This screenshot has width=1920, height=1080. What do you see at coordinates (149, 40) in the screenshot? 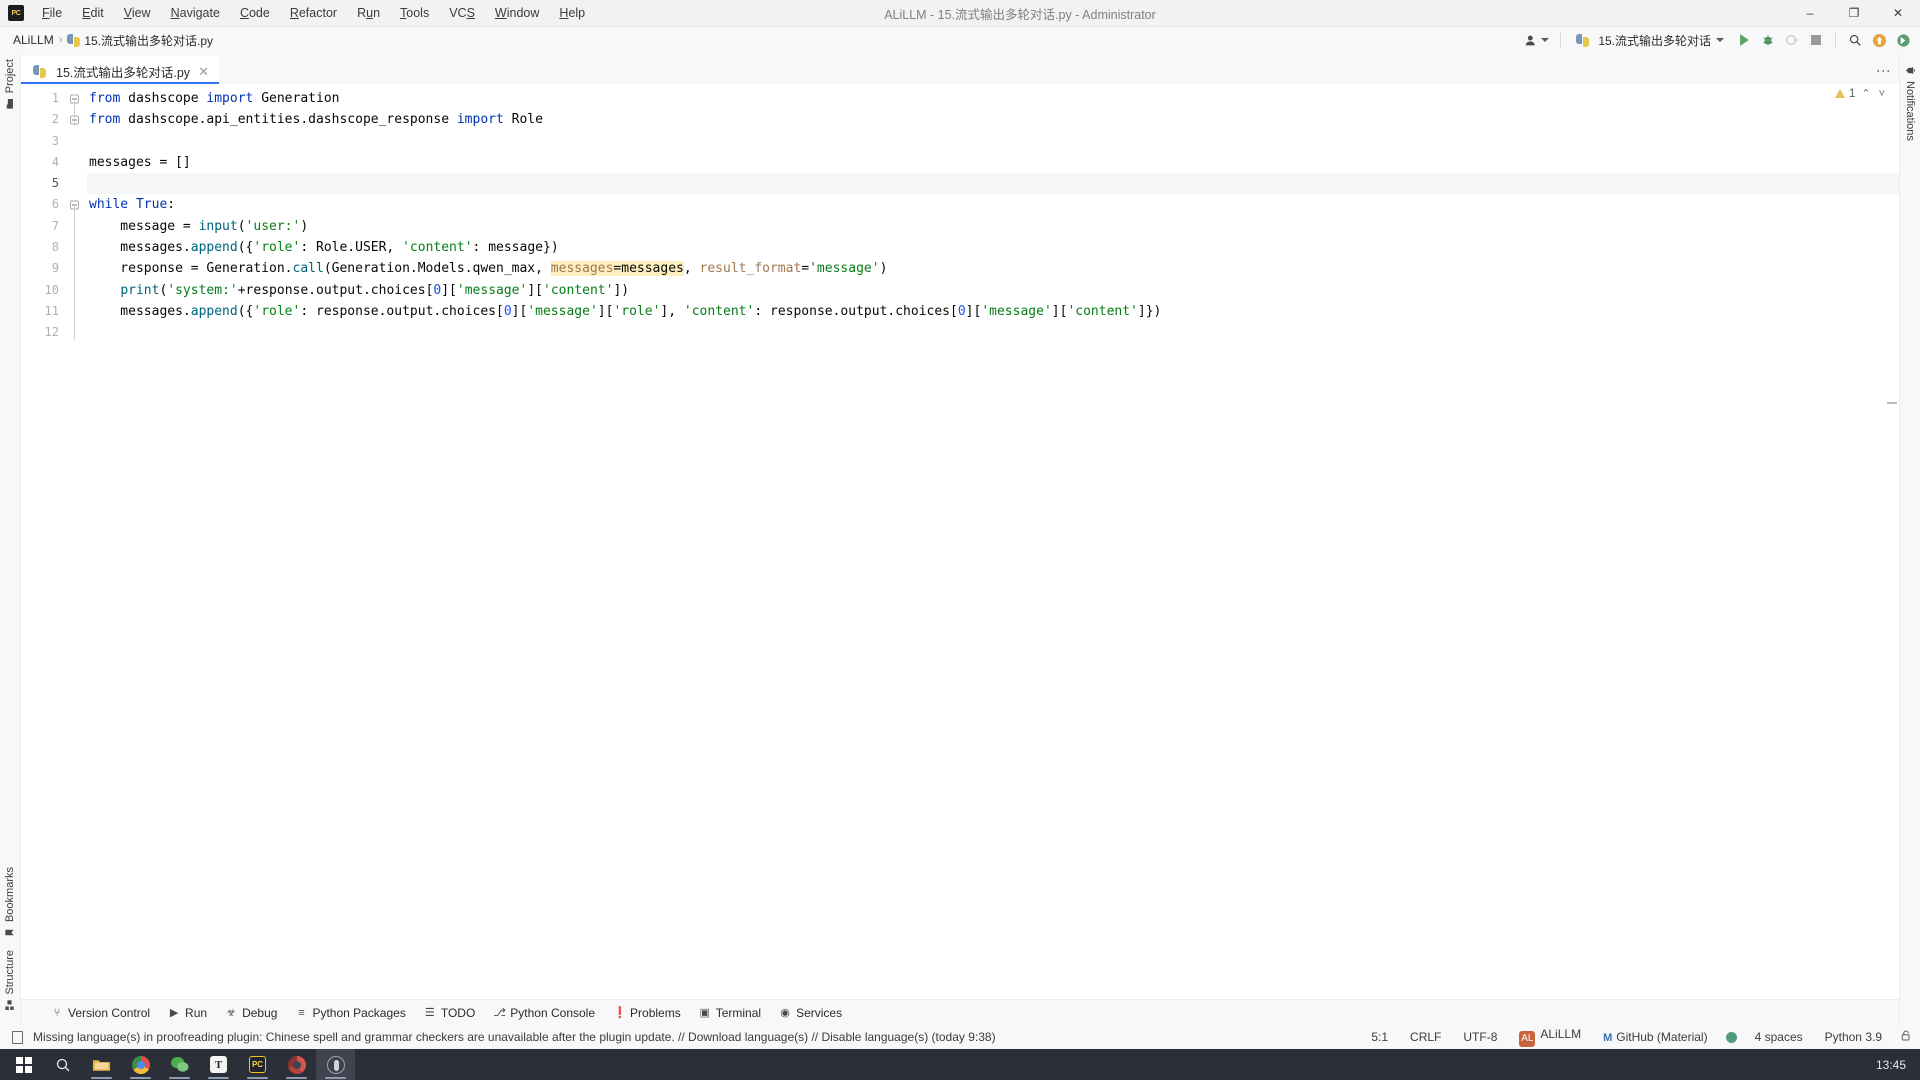
I see `breadcrumb-file-label: 15.流式输出多轮对话.py` at bounding box center [149, 40].